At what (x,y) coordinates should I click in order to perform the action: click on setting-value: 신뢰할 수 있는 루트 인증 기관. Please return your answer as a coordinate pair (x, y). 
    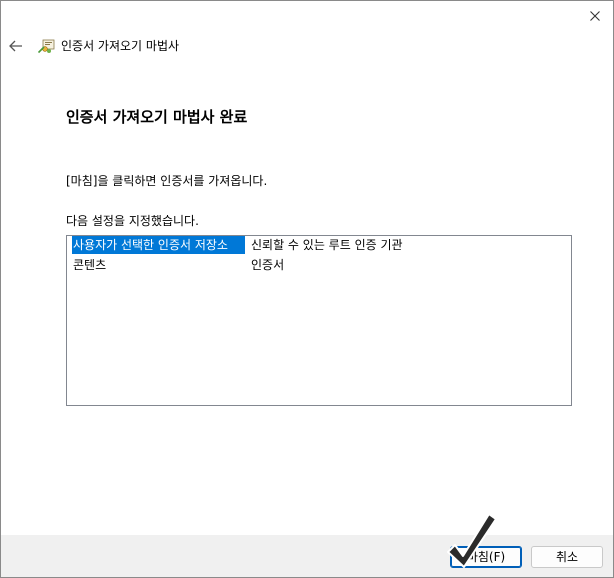
    Looking at the image, I should click on (327, 245).